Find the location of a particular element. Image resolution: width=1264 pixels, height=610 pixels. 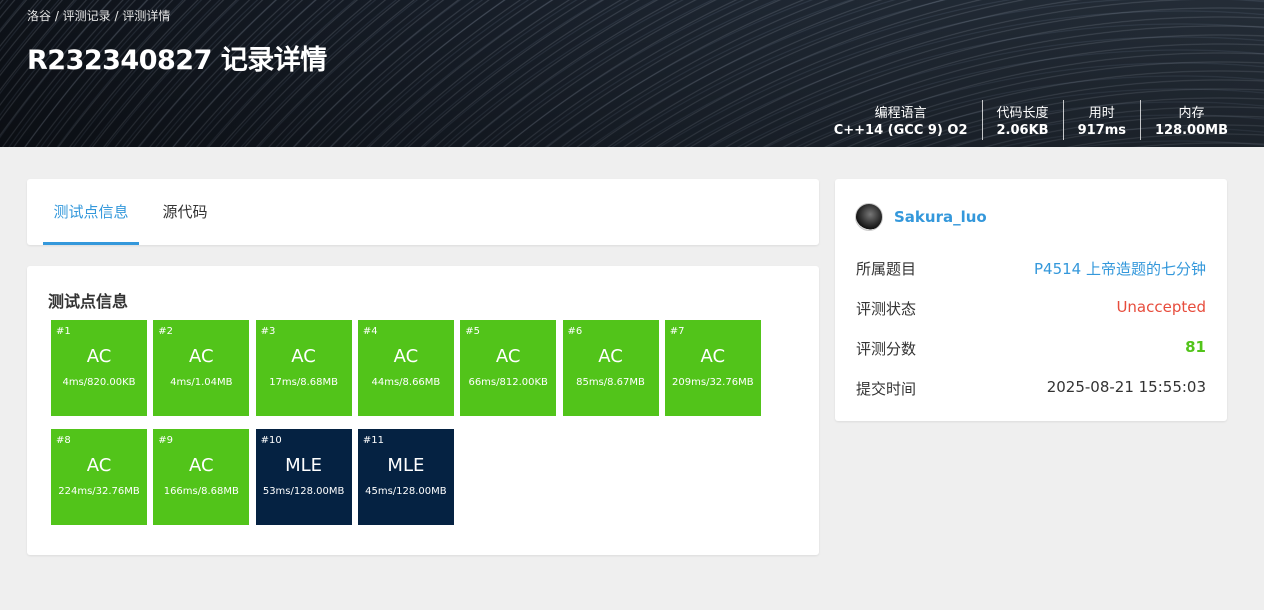

submit-time-value: 2025-08-21 15:55:03 is located at coordinates (1126, 387).